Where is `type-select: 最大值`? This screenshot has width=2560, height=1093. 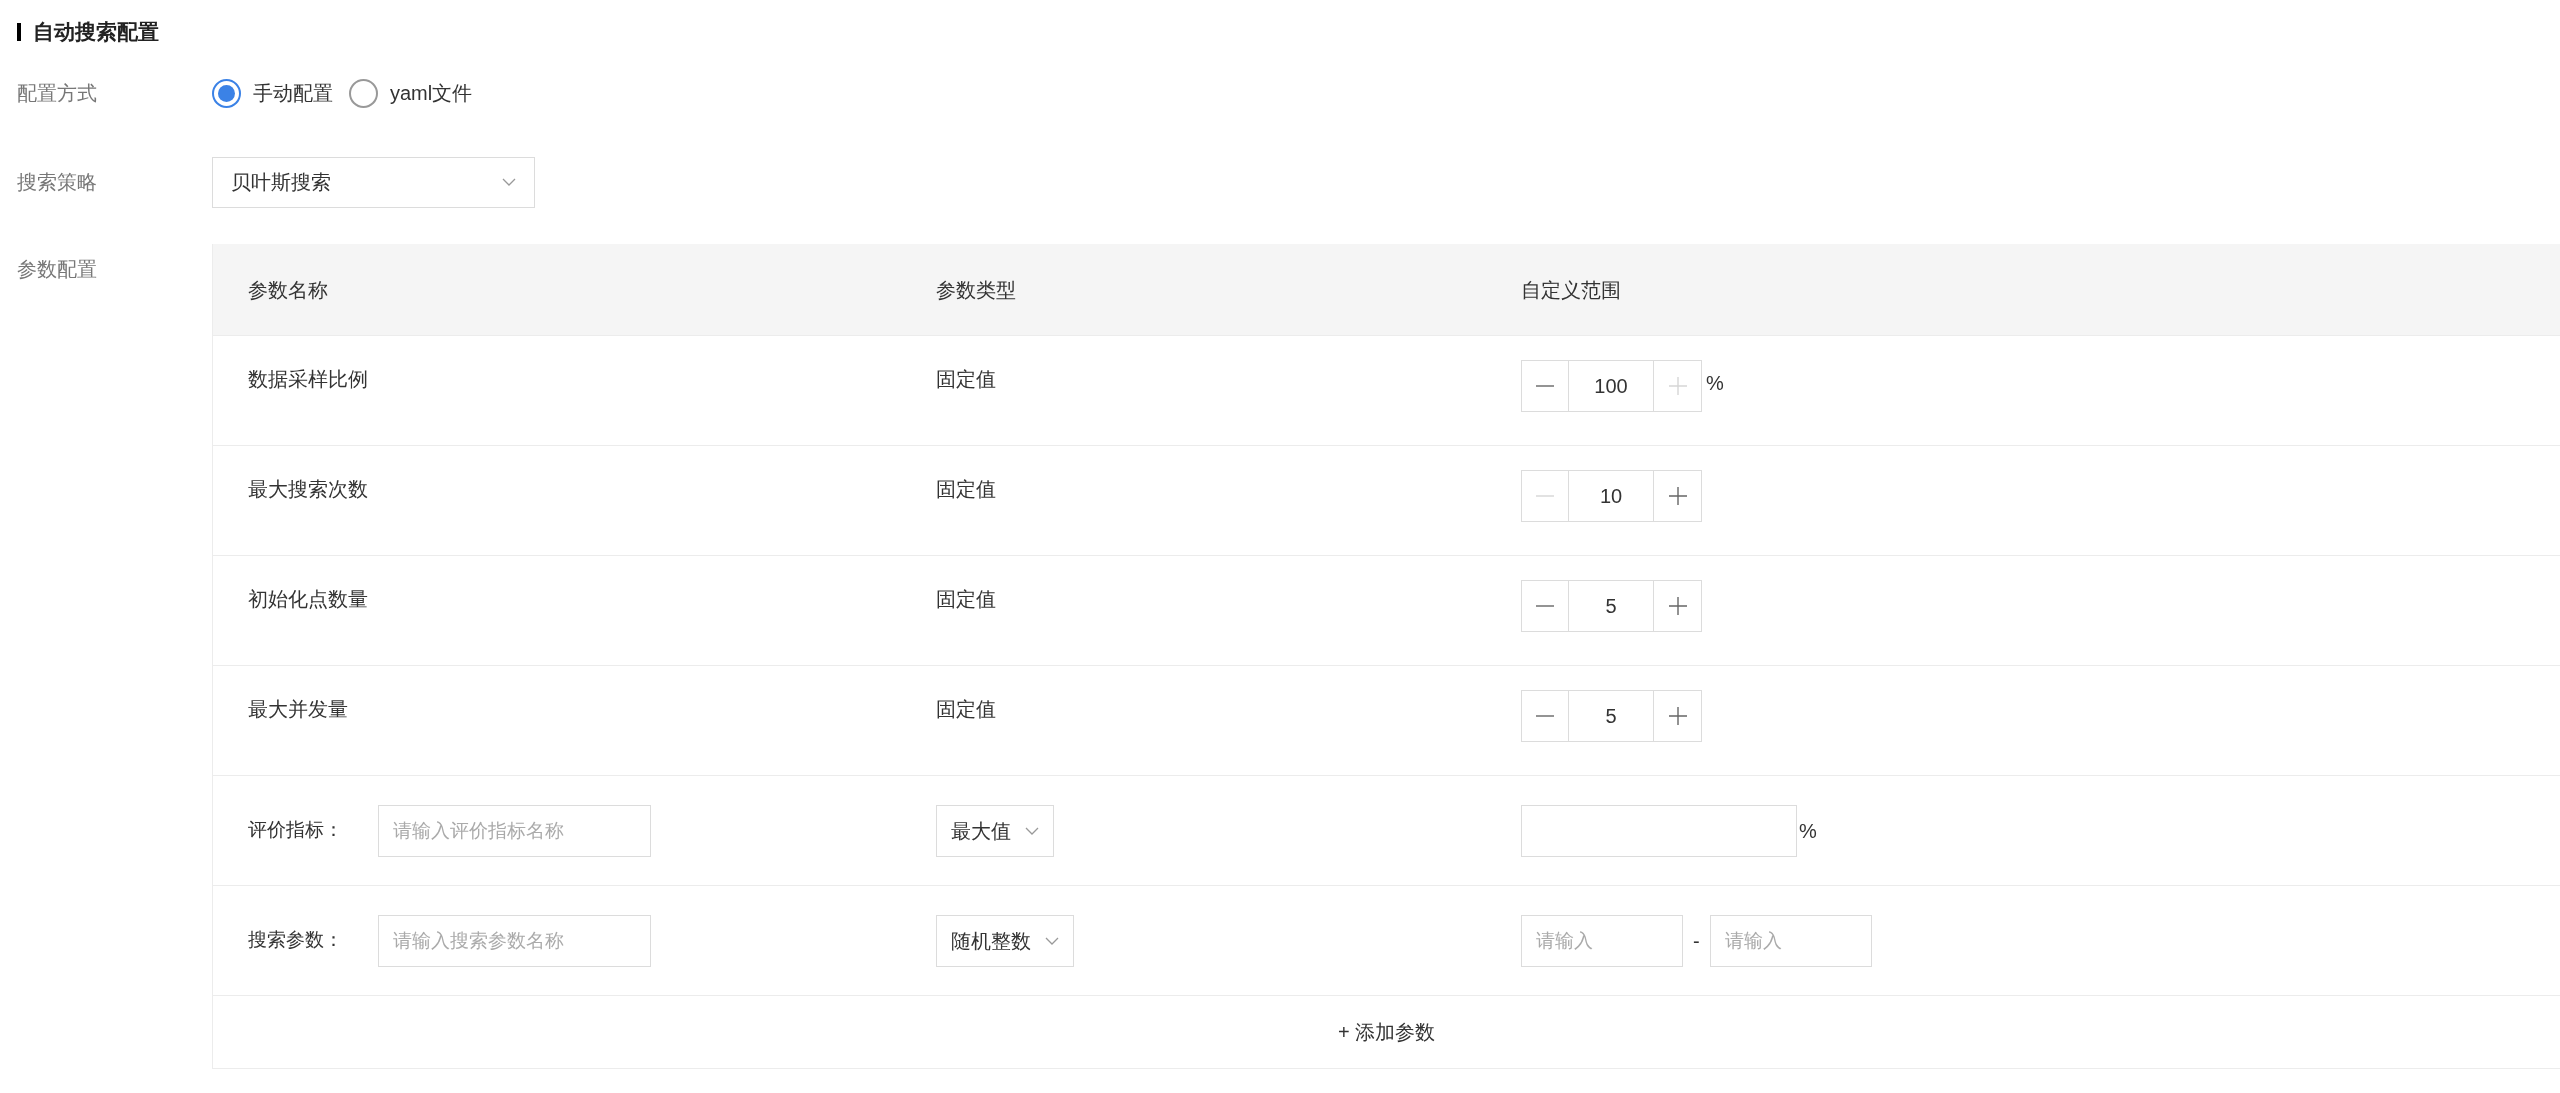 type-select: 最大值 is located at coordinates (995, 830).